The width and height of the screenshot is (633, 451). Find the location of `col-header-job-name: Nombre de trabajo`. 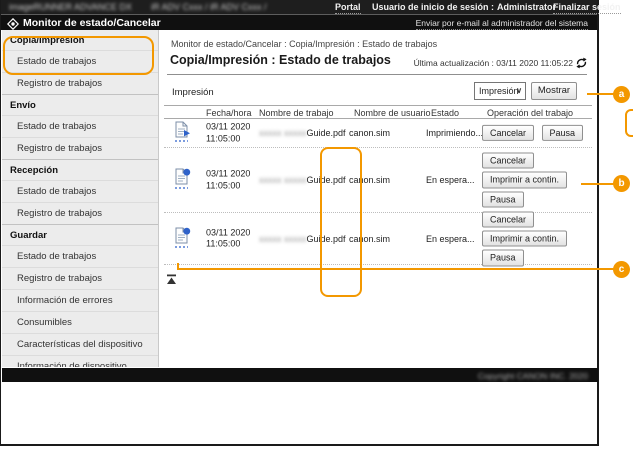

col-header-job-name: Nombre de trabajo is located at coordinates (296, 113).